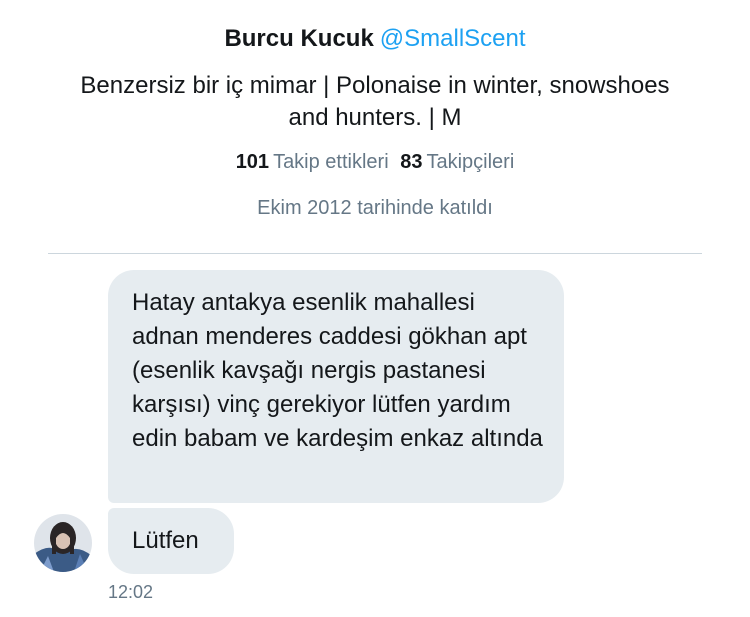 The height and width of the screenshot is (617, 750). I want to click on profile-name: Burcu Kucuk, so click(298, 38).